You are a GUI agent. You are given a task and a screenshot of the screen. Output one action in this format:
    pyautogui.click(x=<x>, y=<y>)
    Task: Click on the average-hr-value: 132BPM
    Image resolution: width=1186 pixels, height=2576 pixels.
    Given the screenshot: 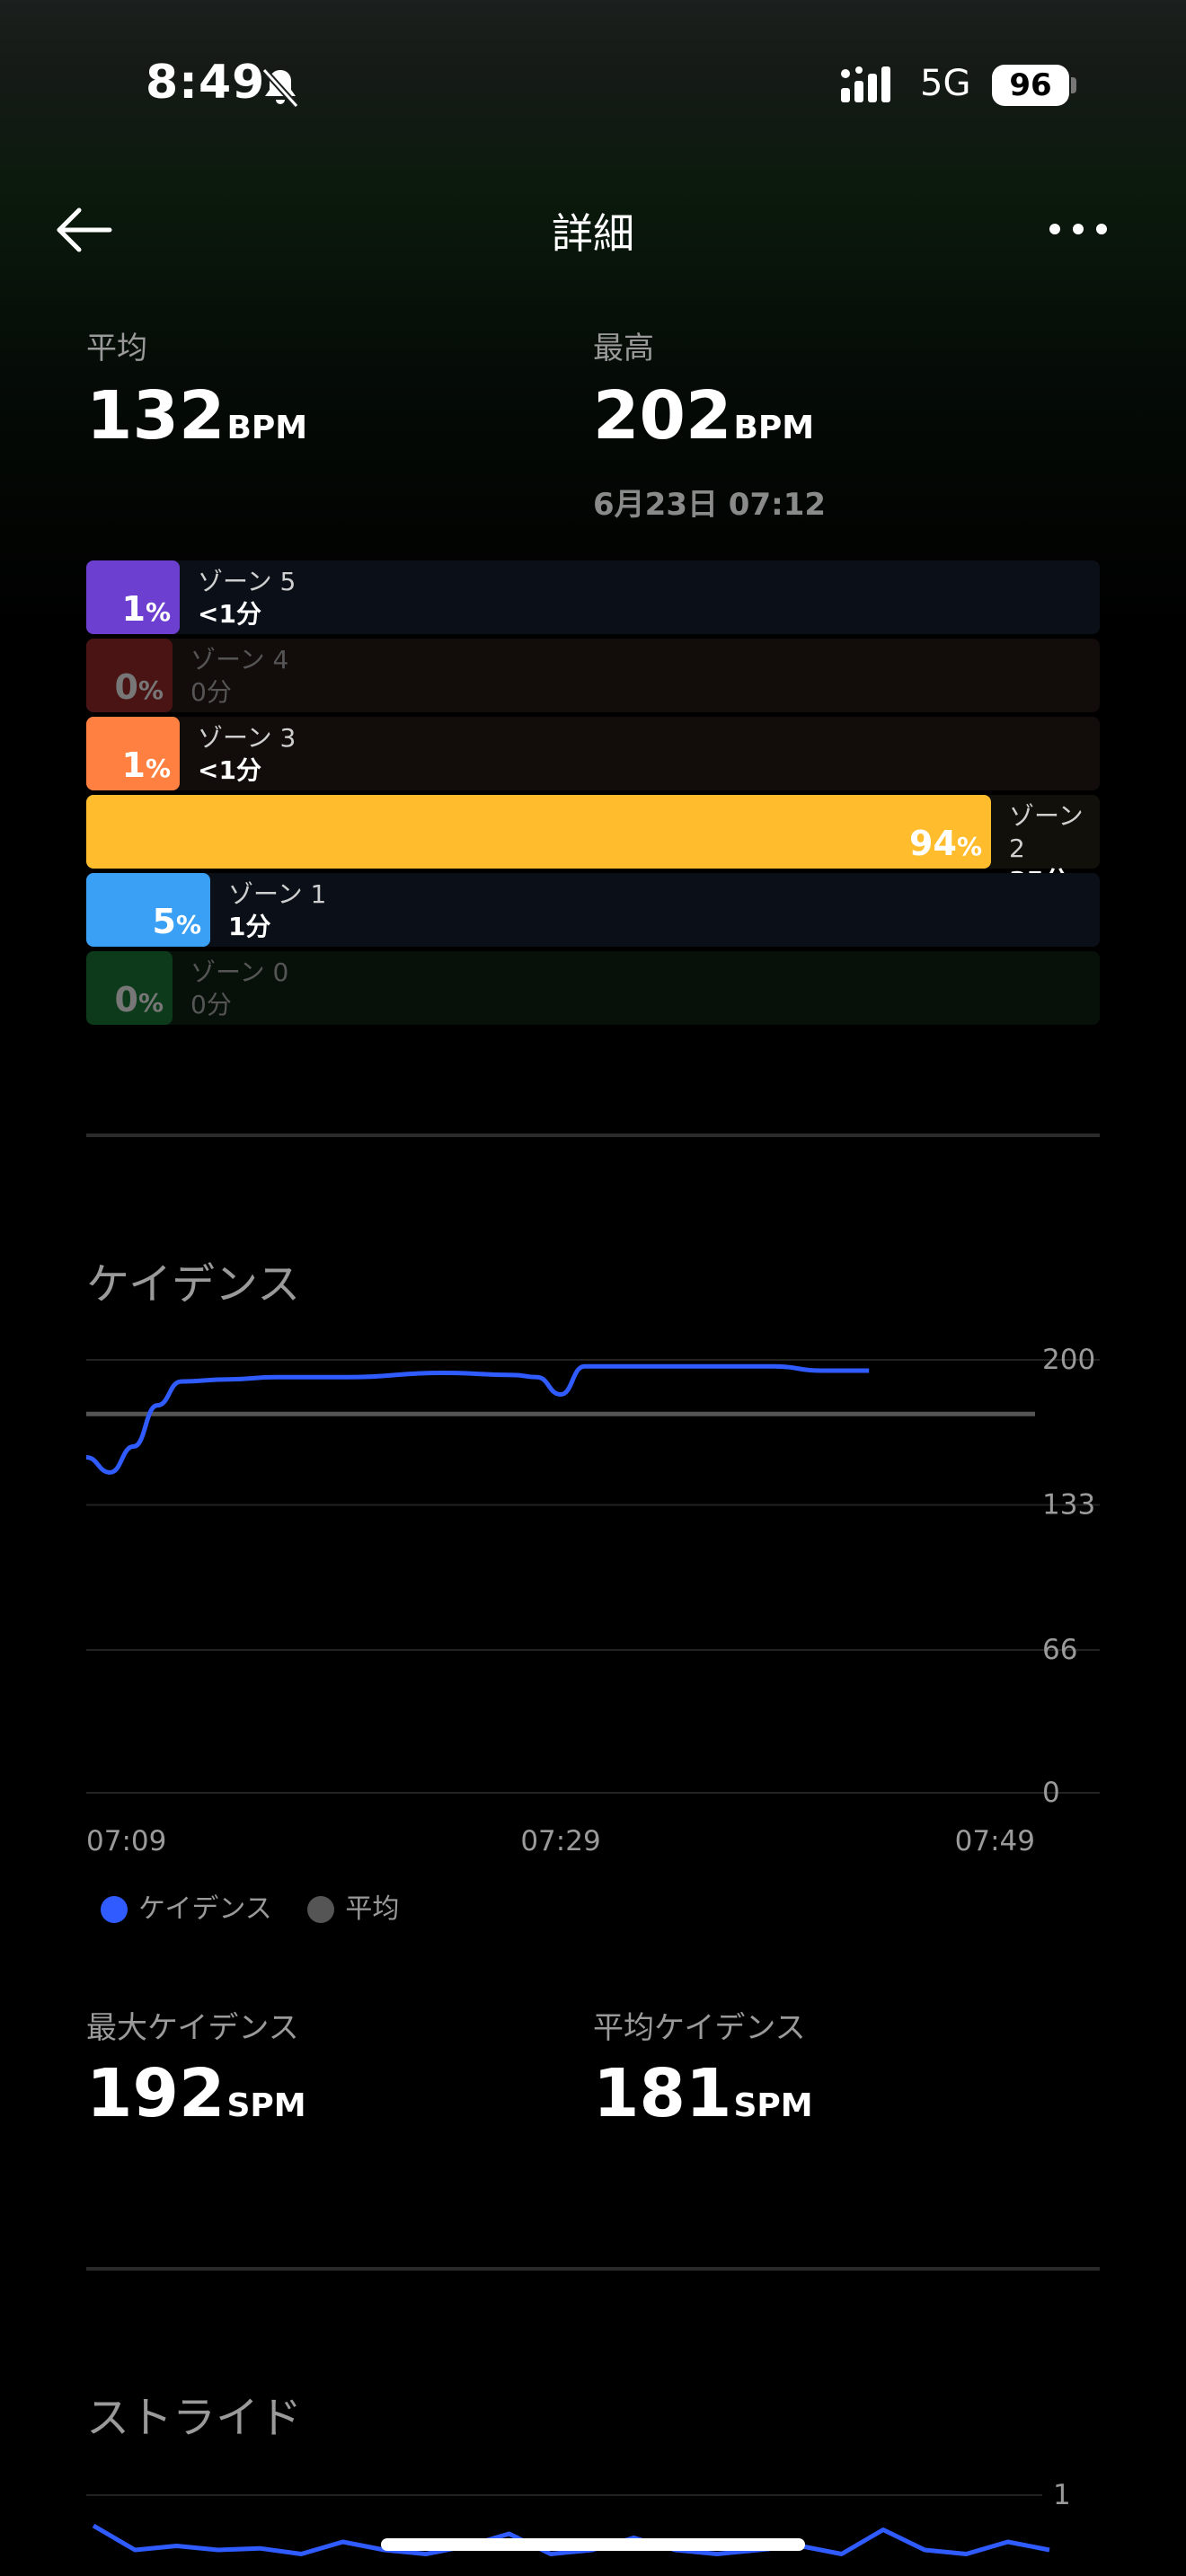 What is the action you would take?
    pyautogui.click(x=196, y=415)
    